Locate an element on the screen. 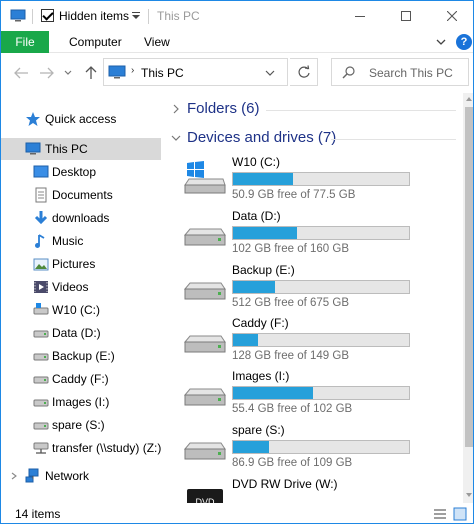  sidebar-item-this-pc: This PC is located at coordinates (81, 149).